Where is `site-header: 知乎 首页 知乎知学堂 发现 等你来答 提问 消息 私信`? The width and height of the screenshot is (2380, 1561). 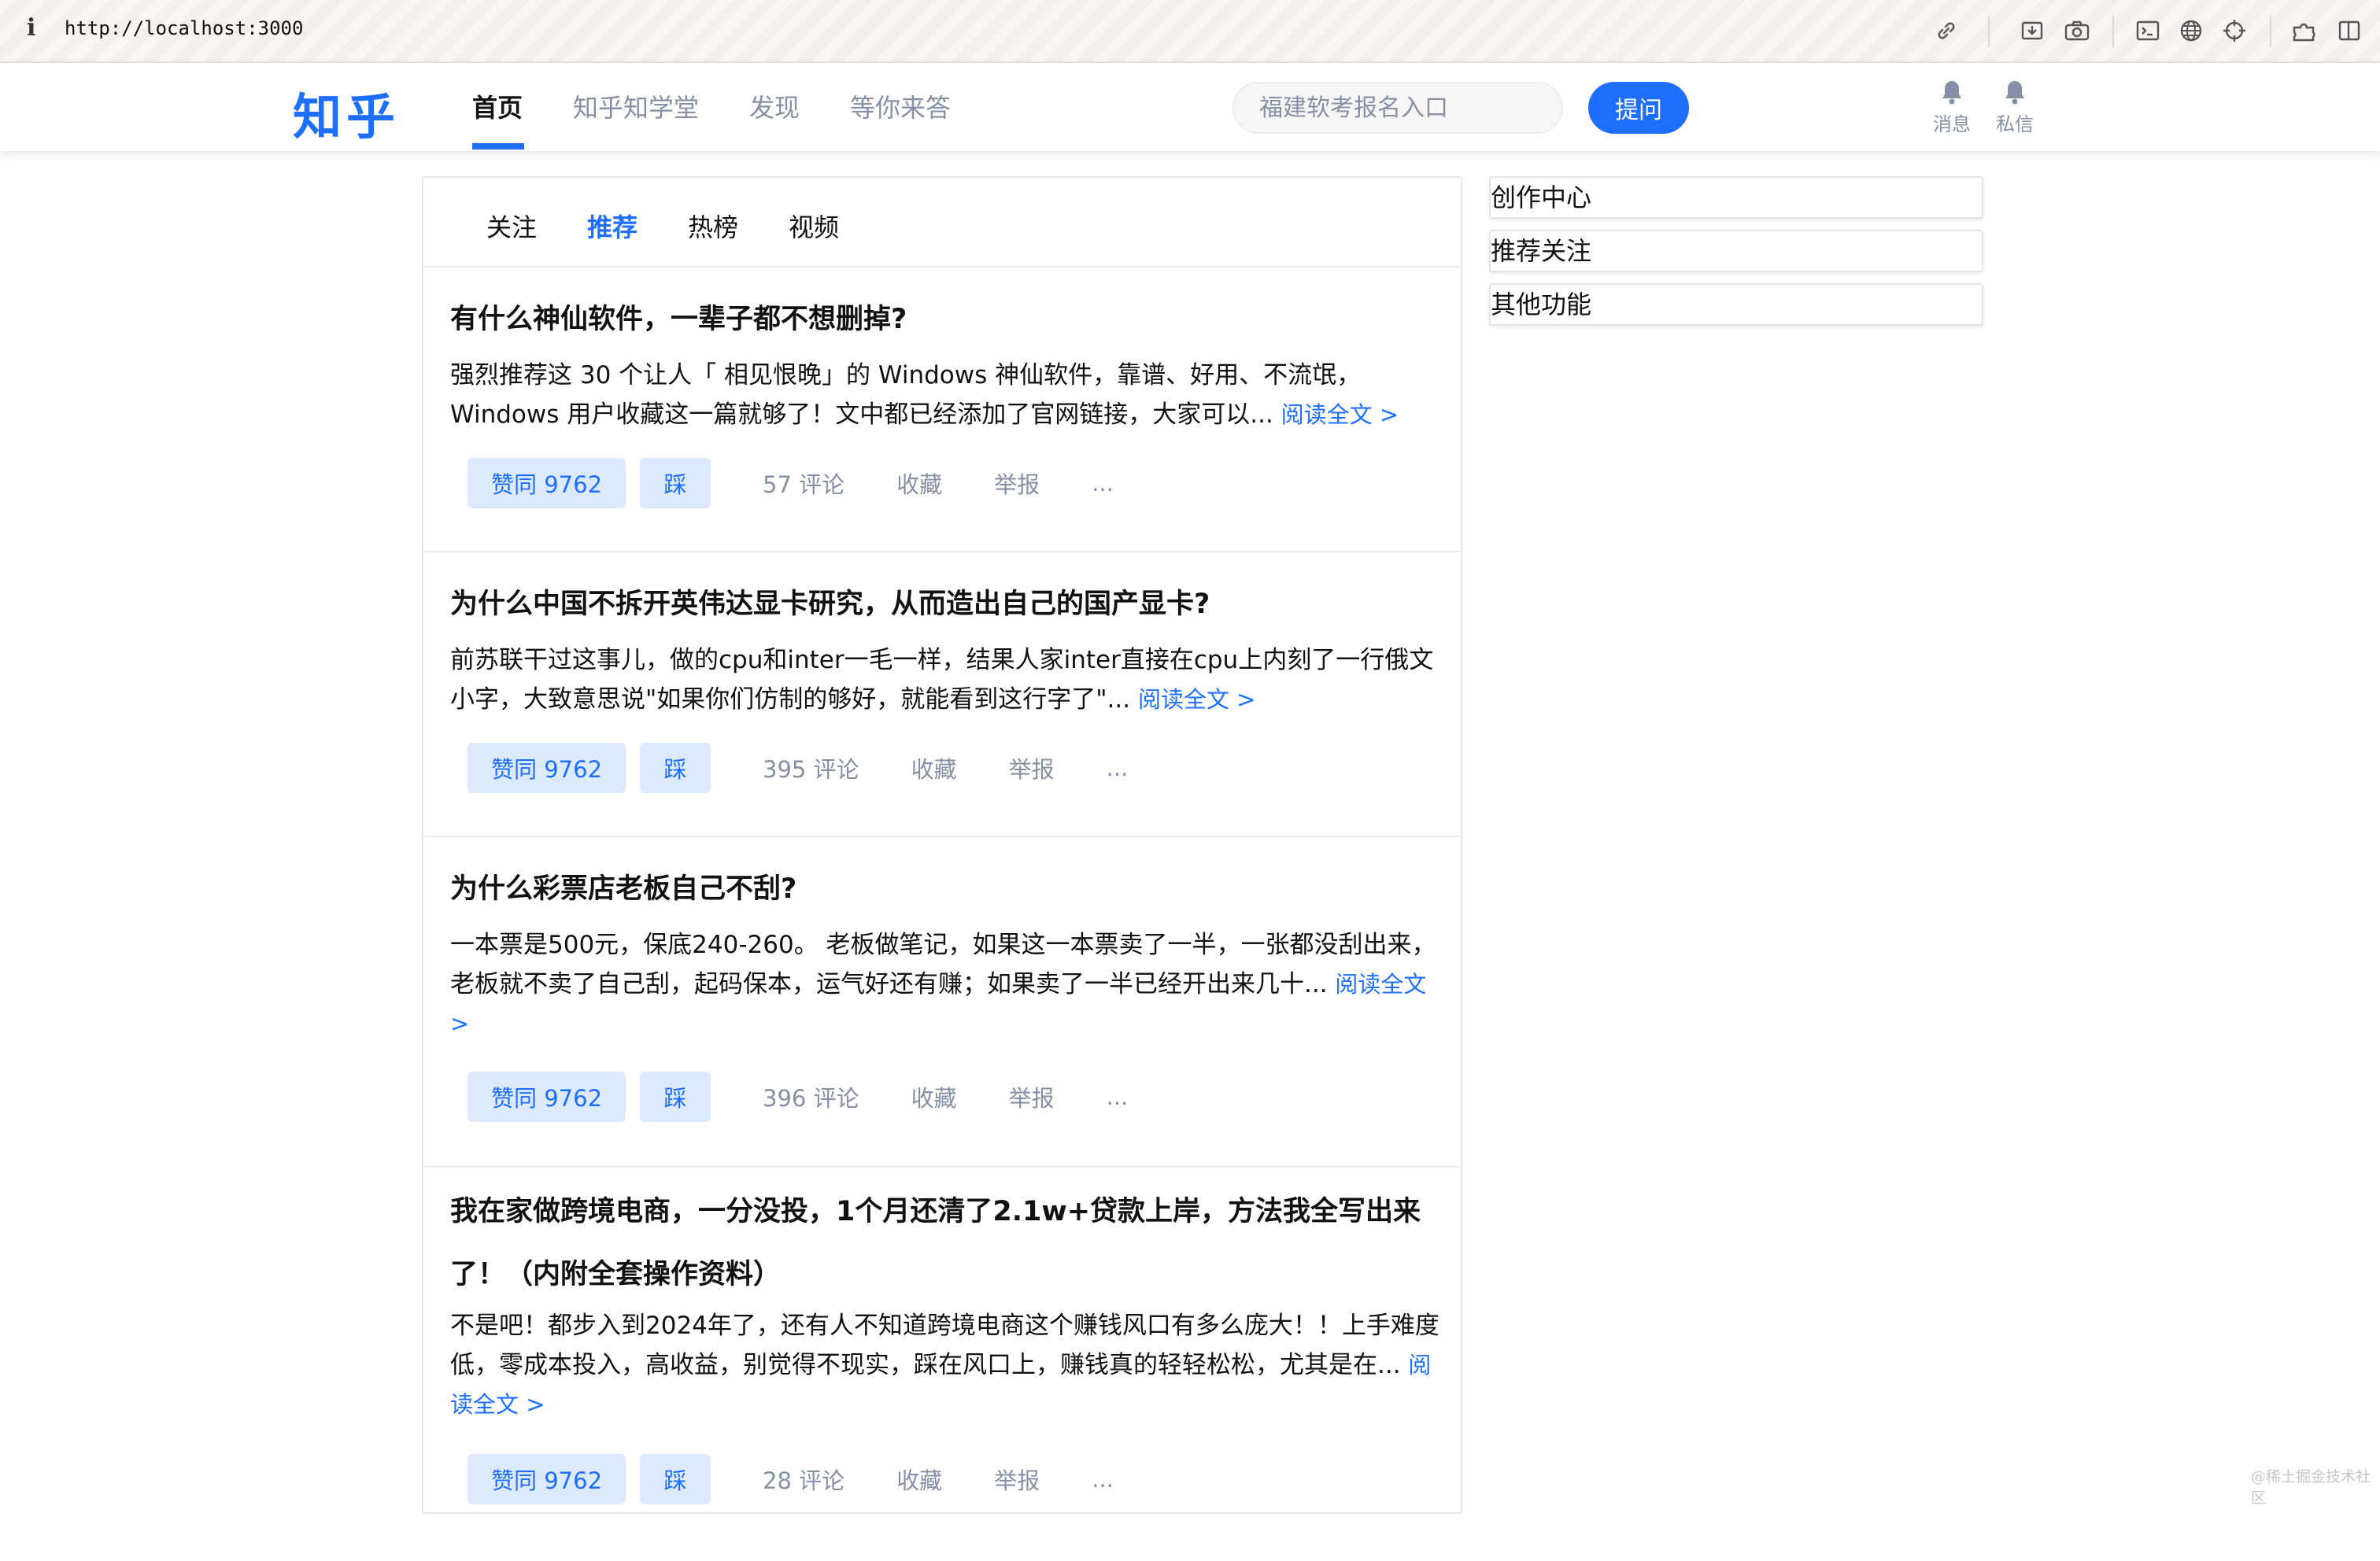 site-header: 知乎 首页 知乎知学堂 发现 等你来答 提问 消息 私信 is located at coordinates (1190, 107).